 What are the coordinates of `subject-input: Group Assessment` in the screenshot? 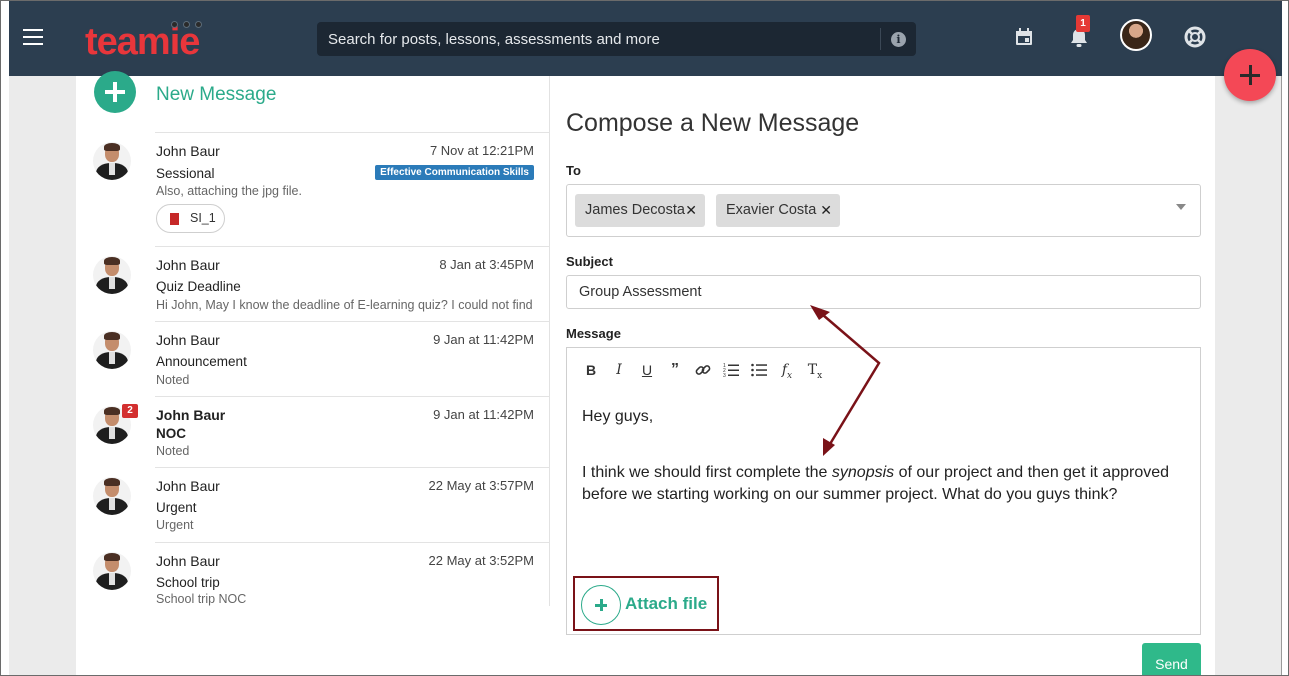 It's located at (883, 292).